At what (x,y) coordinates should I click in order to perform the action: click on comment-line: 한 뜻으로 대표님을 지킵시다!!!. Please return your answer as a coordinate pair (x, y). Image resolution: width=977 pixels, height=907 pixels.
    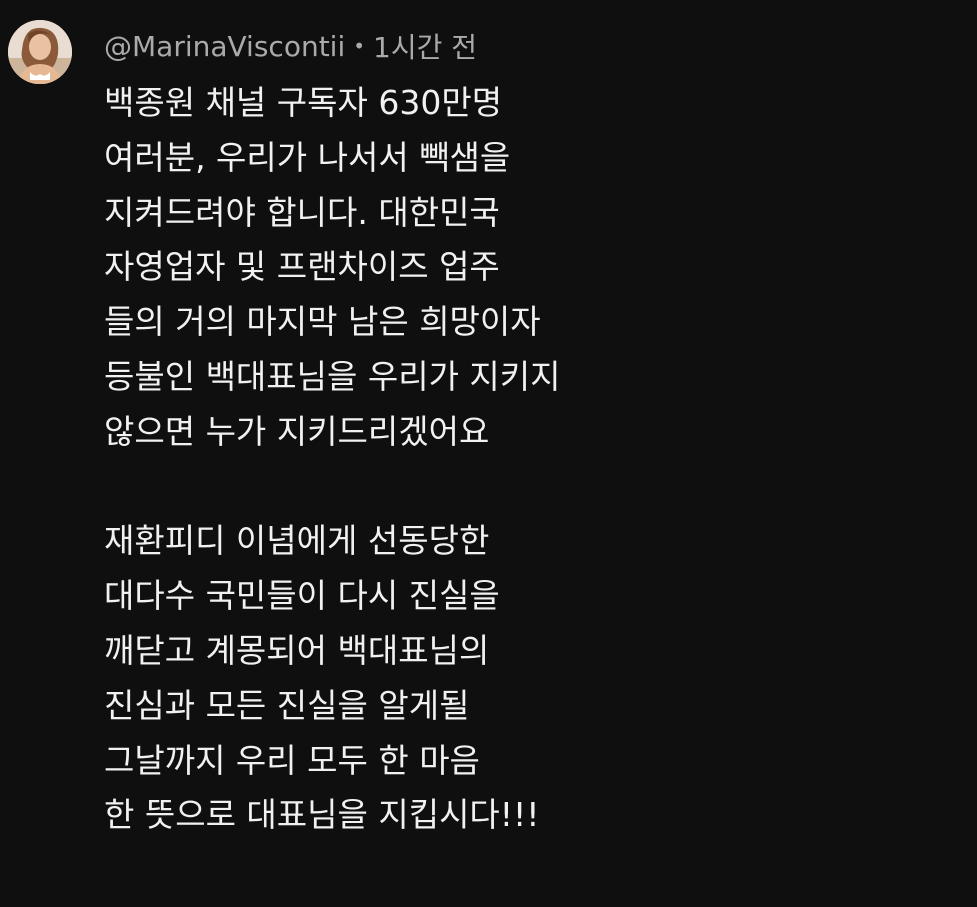
    Looking at the image, I should click on (322, 815).